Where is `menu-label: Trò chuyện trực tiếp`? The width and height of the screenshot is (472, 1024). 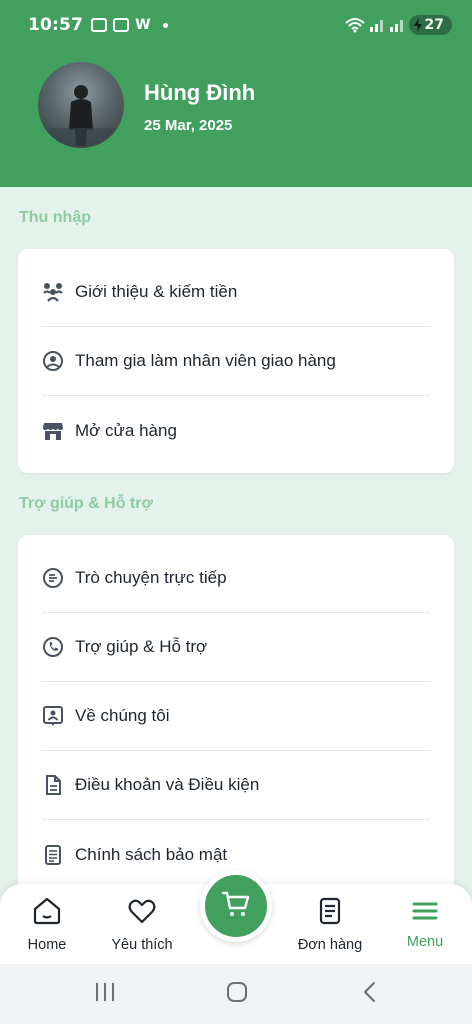 menu-label: Trò chuyện trực tiếp is located at coordinates (151, 577).